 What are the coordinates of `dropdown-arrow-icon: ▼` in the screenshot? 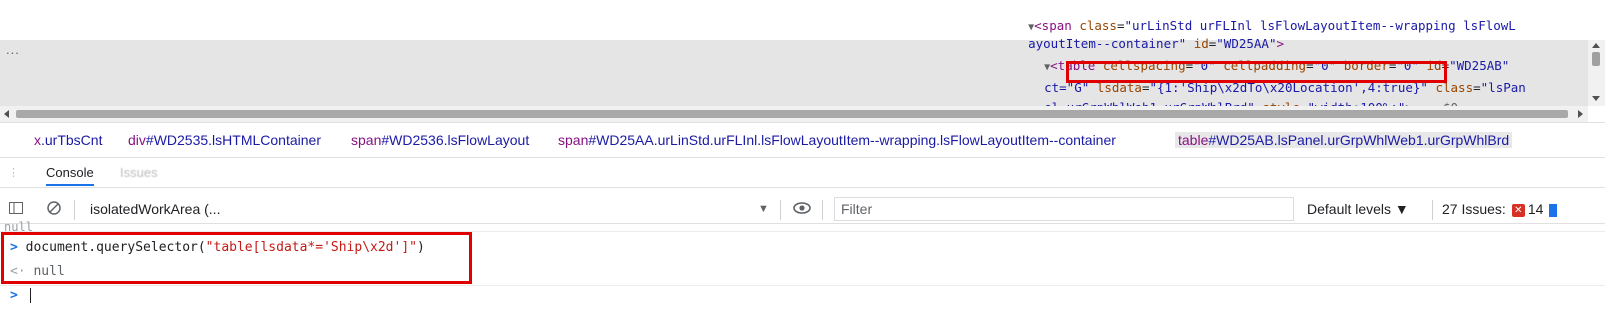 It's located at (763, 209).